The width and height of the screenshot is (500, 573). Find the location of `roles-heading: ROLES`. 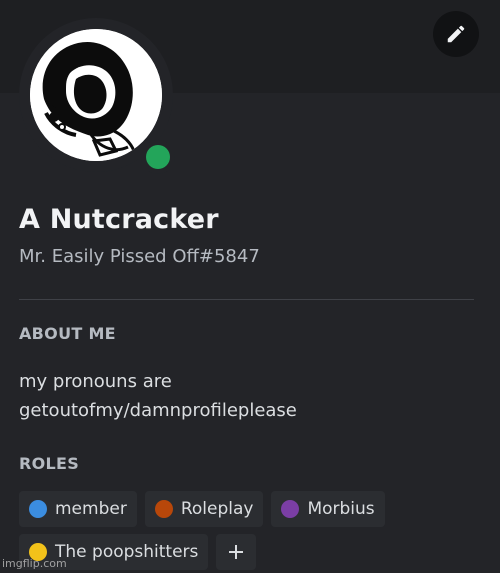

roles-heading: ROLES is located at coordinates (49, 463).